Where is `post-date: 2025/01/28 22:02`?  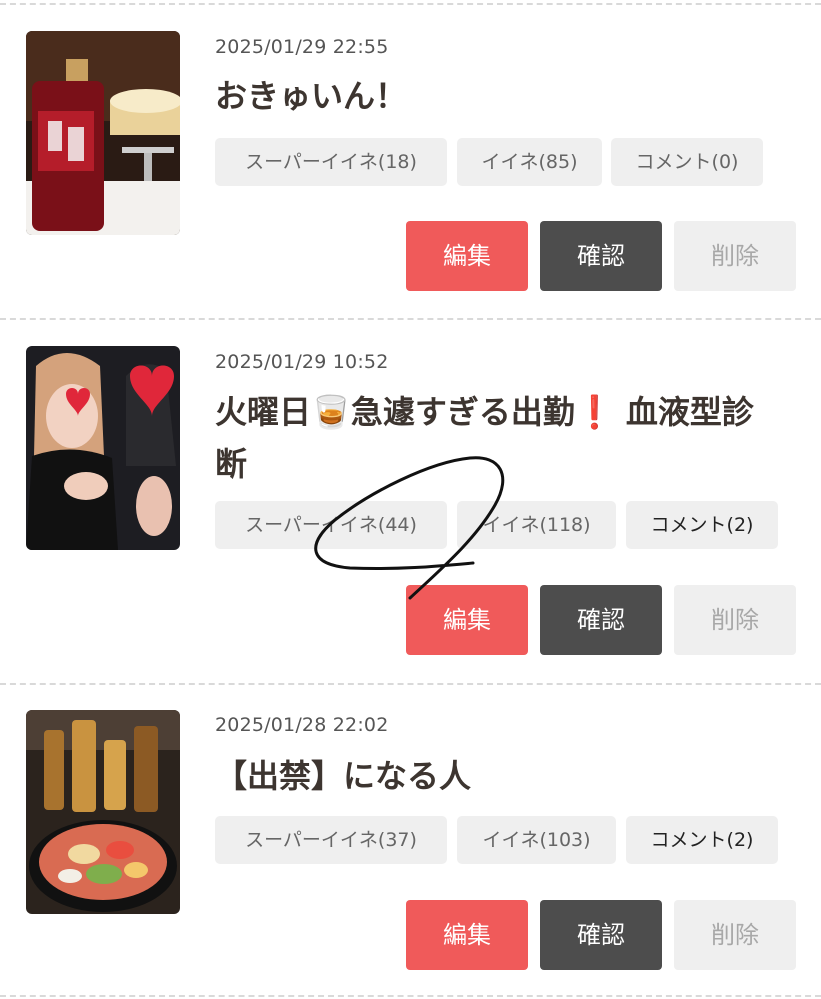 post-date: 2025/01/28 22:02 is located at coordinates (302, 725).